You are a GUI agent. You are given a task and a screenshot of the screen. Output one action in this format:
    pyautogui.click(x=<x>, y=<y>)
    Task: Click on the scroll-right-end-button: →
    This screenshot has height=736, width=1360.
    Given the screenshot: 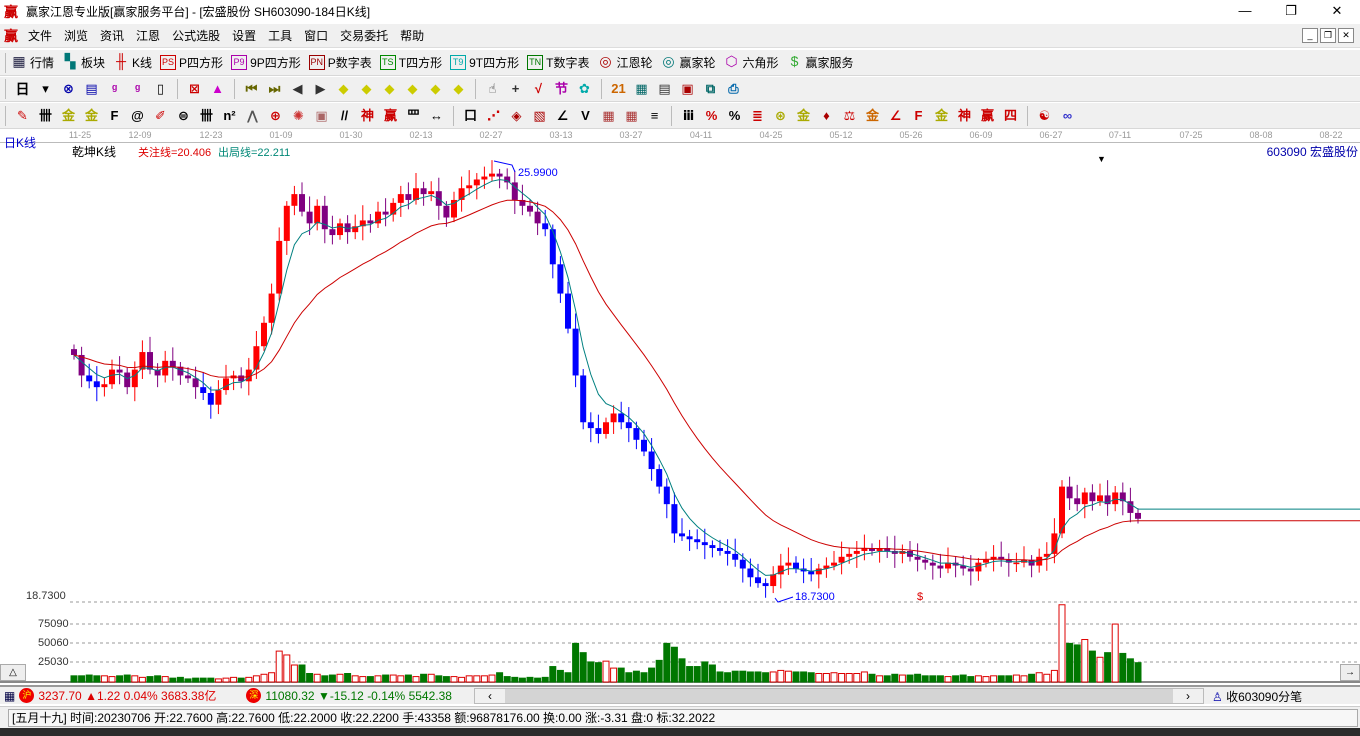 What is the action you would take?
    pyautogui.click(x=1350, y=672)
    